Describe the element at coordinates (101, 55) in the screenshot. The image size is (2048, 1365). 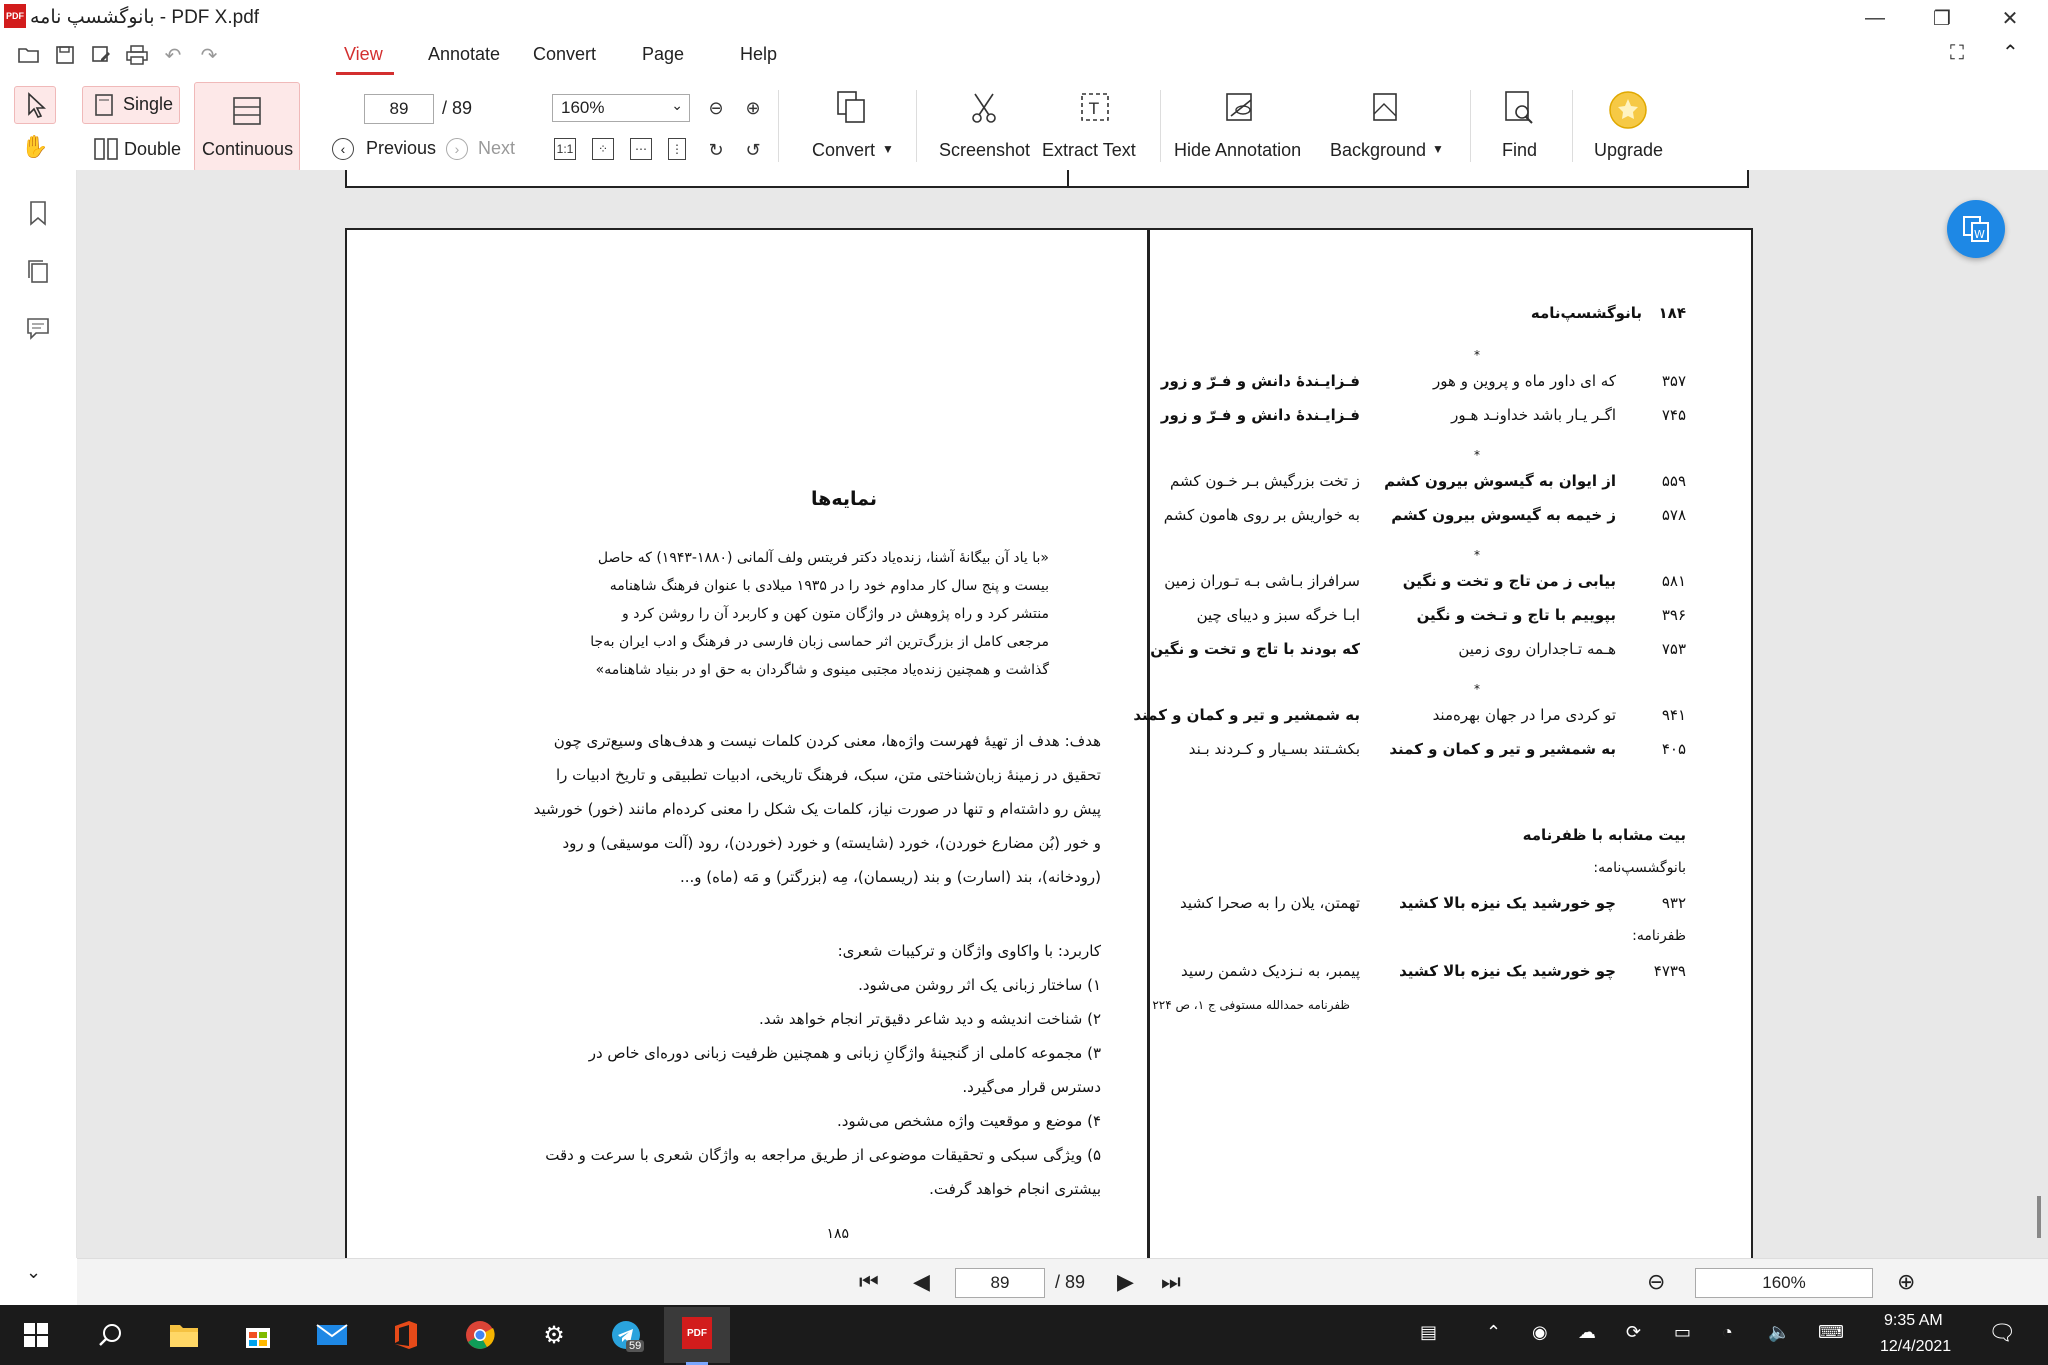
I see `save-as-icon` at that location.